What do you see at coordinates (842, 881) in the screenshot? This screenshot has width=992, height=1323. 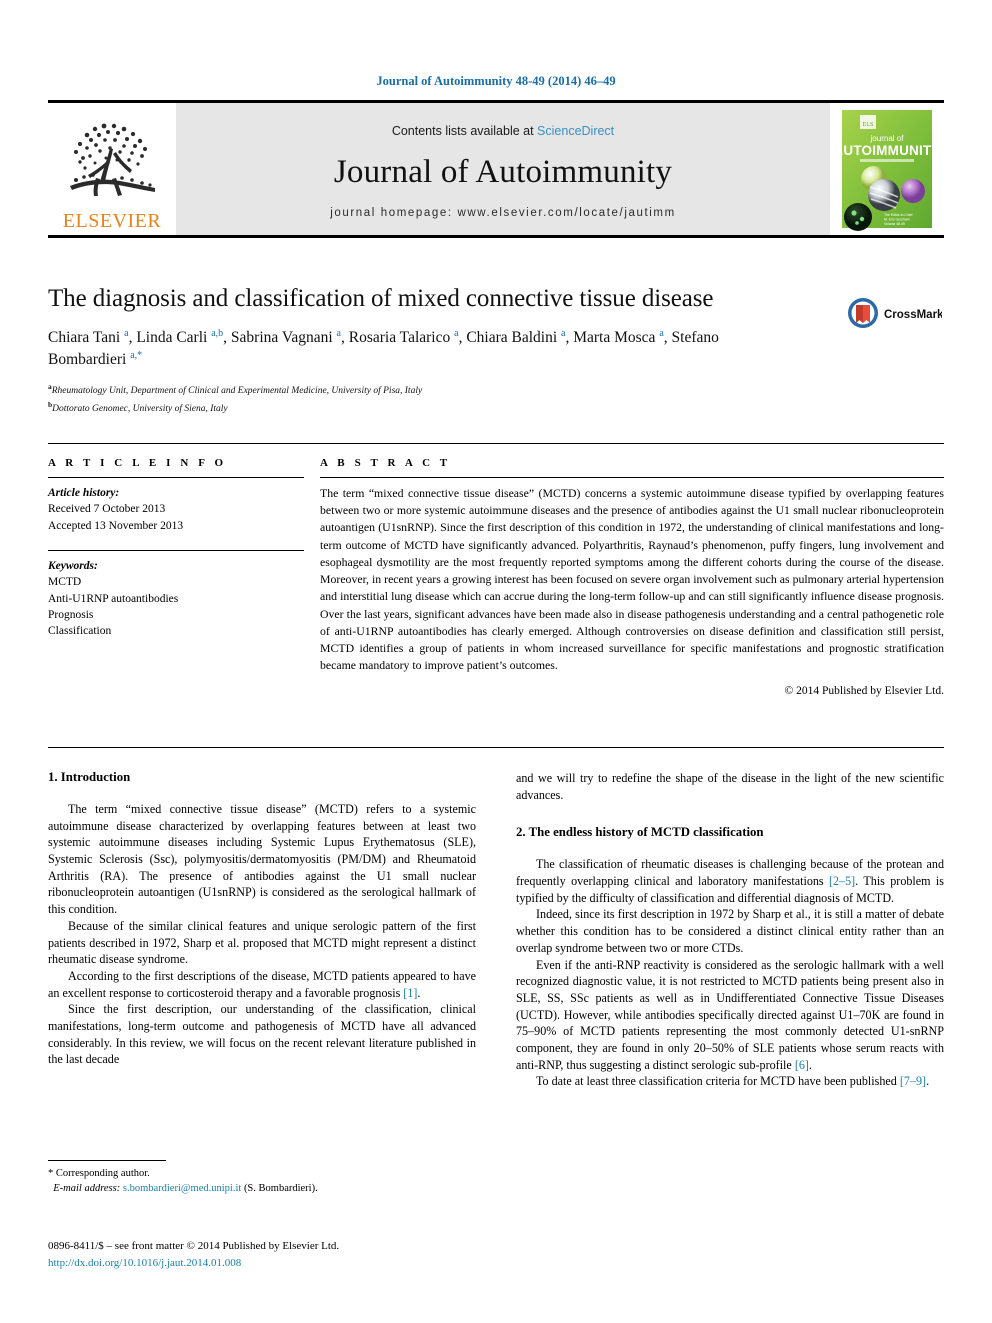 I see `citation-link: [2–5]` at bounding box center [842, 881].